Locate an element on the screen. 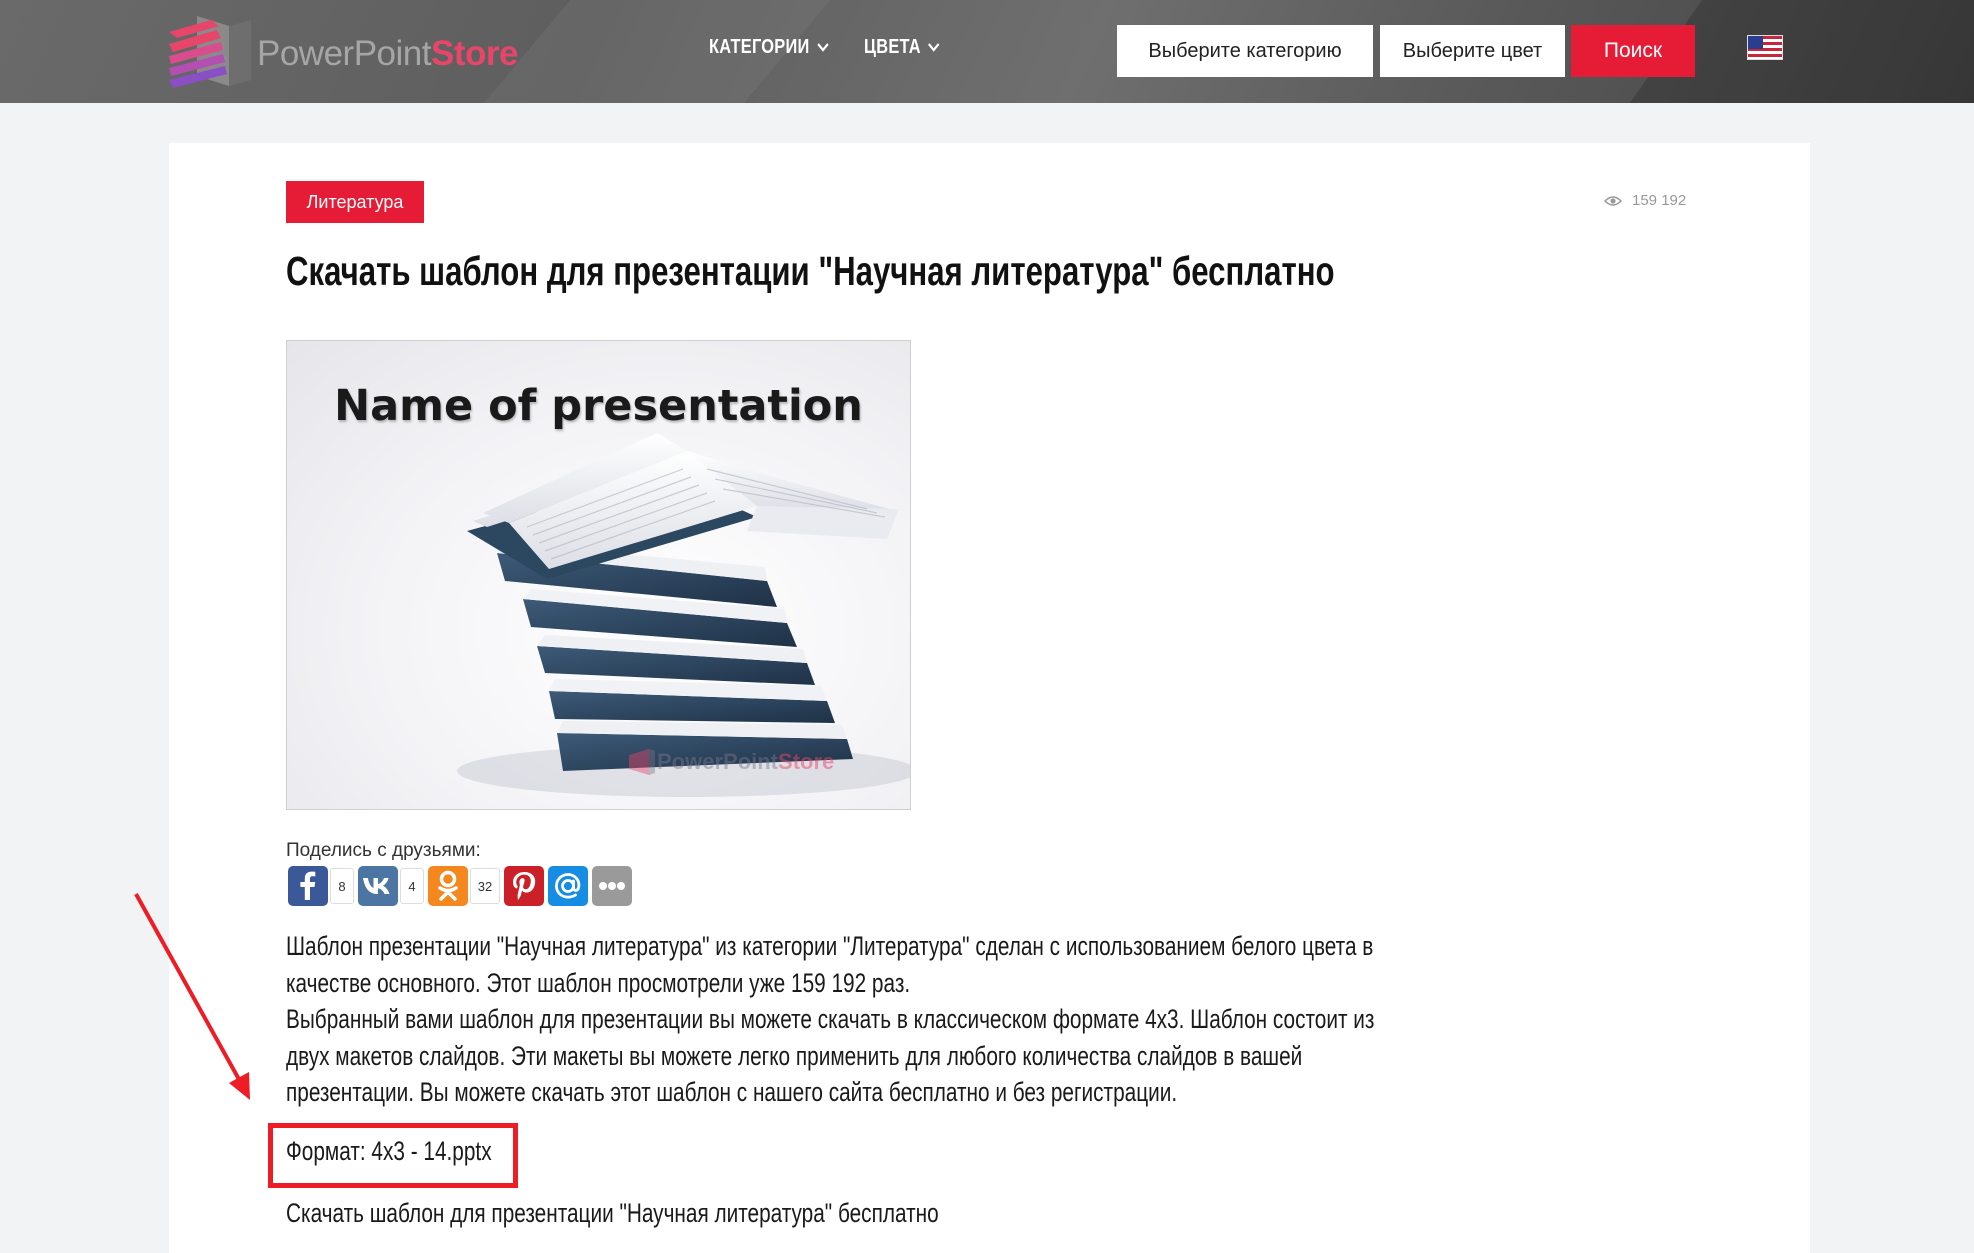 This screenshot has width=1974, height=1253. vk-share-count: 4 is located at coordinates (412, 886).